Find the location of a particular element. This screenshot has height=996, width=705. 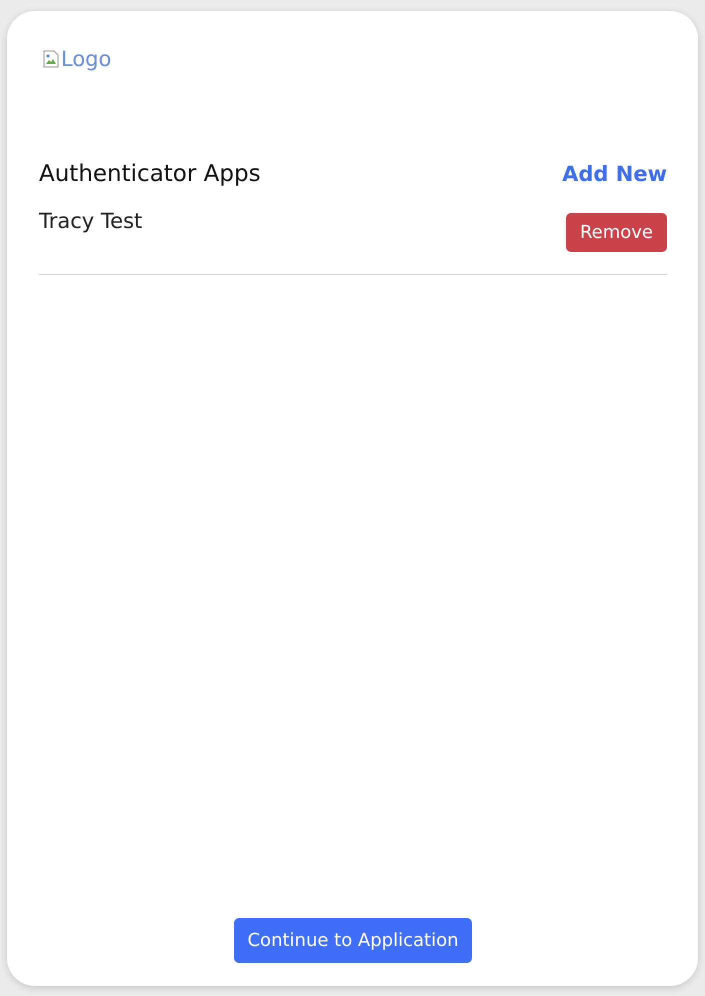

add-new-link: Add New is located at coordinates (614, 174).